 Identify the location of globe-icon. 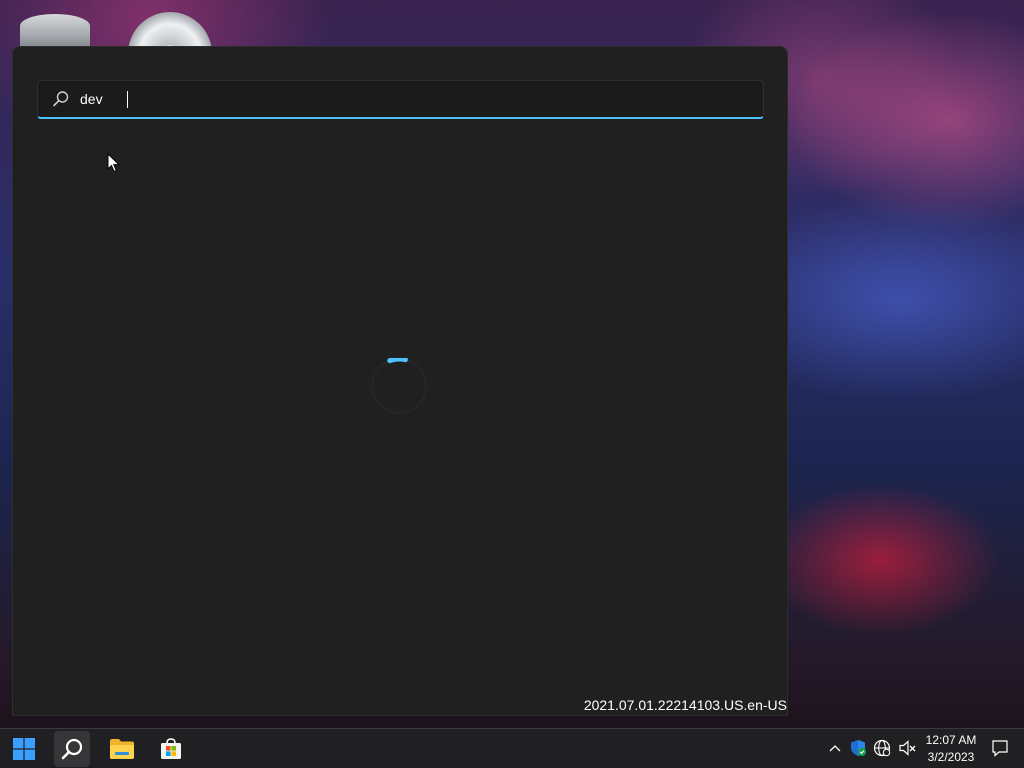
(882, 748).